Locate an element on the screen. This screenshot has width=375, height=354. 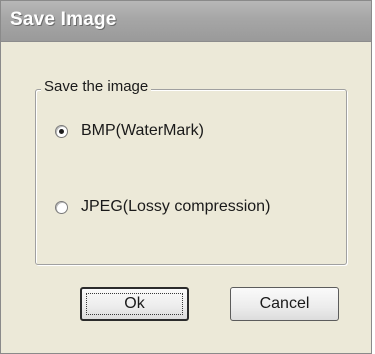
title-bar: Save Image is located at coordinates (186, 21).